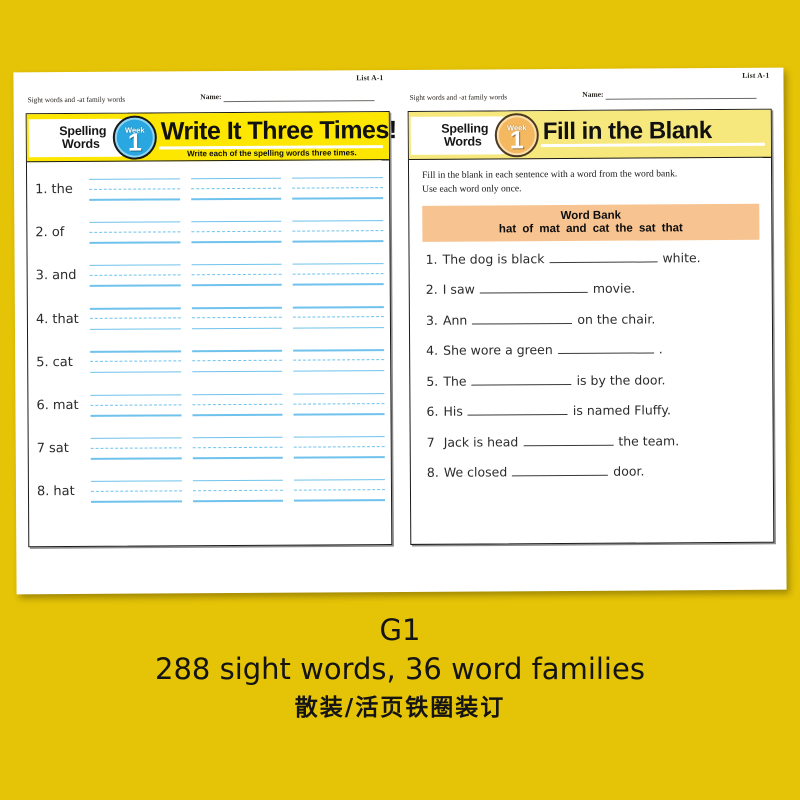  I want to click on week-number-left: 1, so click(134, 142).